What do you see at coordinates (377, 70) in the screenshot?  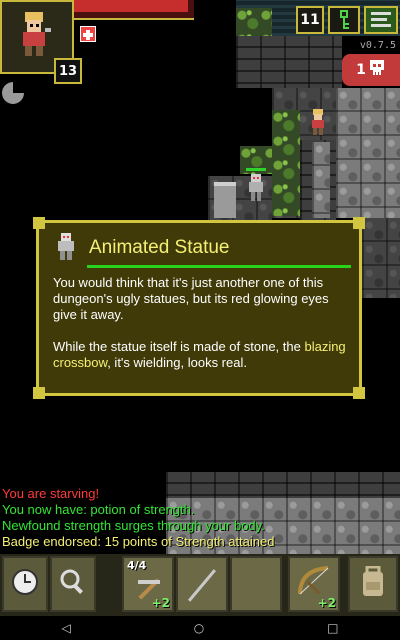 I see `skull-icon` at bounding box center [377, 70].